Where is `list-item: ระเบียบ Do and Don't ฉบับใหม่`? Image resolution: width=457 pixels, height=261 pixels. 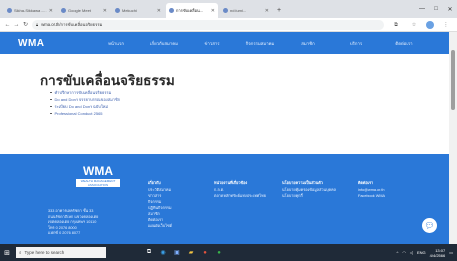
list-item: ระเบียบ Do and Don't ฉบับใหม่ is located at coordinates (85, 106).